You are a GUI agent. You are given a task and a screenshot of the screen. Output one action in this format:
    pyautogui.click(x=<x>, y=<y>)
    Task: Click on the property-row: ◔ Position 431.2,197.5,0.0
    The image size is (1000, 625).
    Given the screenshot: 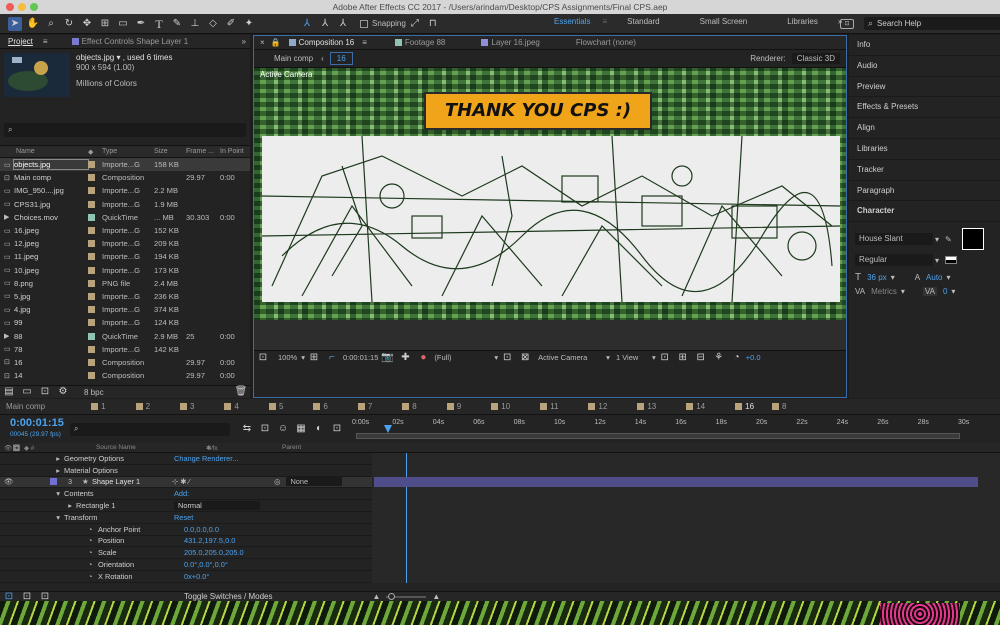 What is the action you would take?
    pyautogui.click(x=186, y=542)
    